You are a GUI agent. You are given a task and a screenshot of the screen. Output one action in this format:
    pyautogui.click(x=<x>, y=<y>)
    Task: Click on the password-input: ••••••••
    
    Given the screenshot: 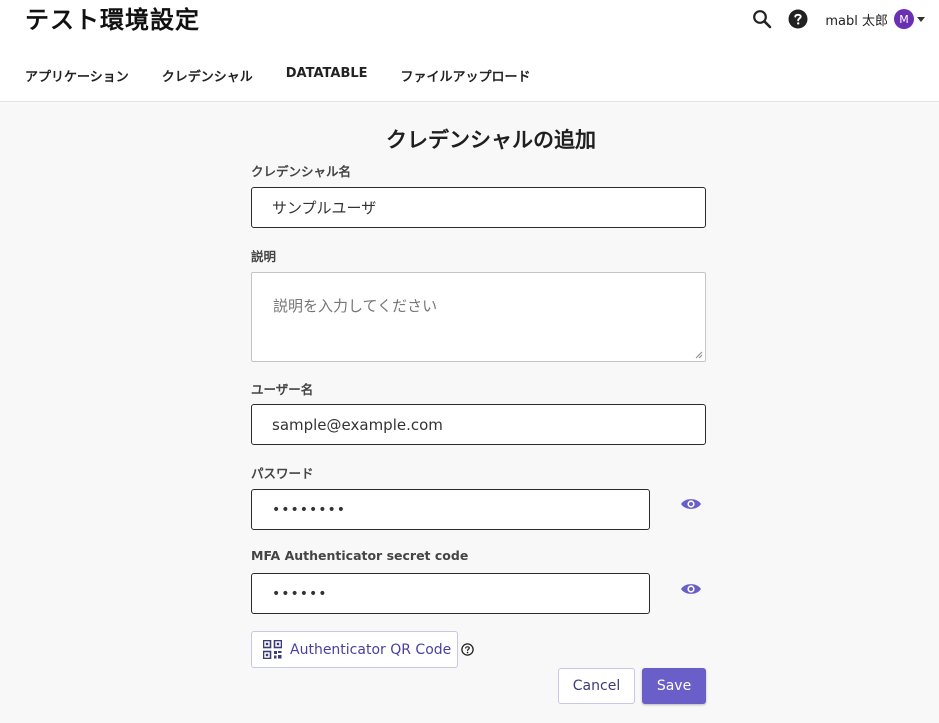 What is the action you would take?
    pyautogui.click(x=450, y=509)
    